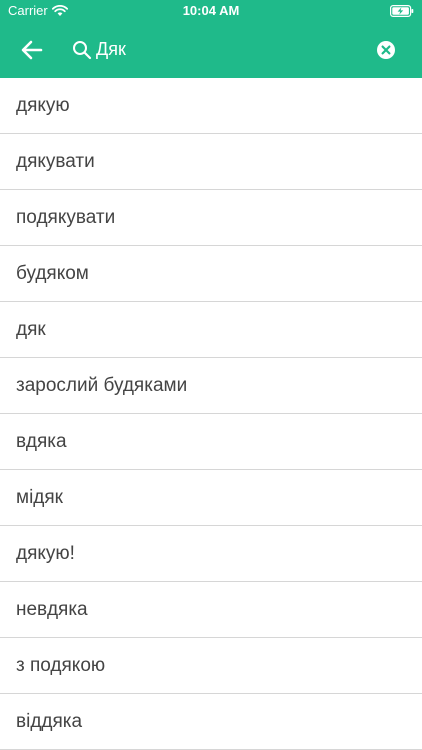 This screenshot has width=422, height=750. I want to click on list-item: дякувати, so click(211, 162).